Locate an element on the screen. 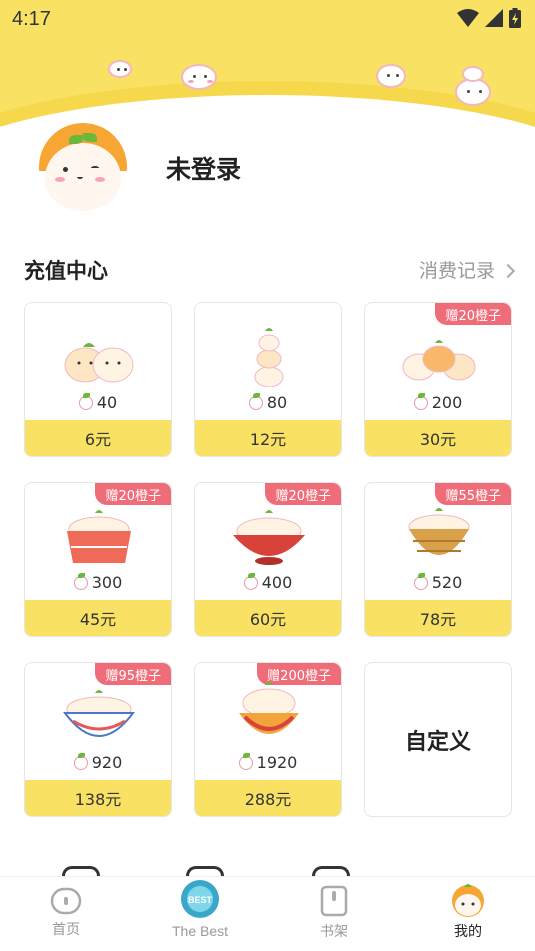 This screenshot has height=951, width=535. recharge-option: 赠200橙子 1920 288元 is located at coordinates (268, 739).